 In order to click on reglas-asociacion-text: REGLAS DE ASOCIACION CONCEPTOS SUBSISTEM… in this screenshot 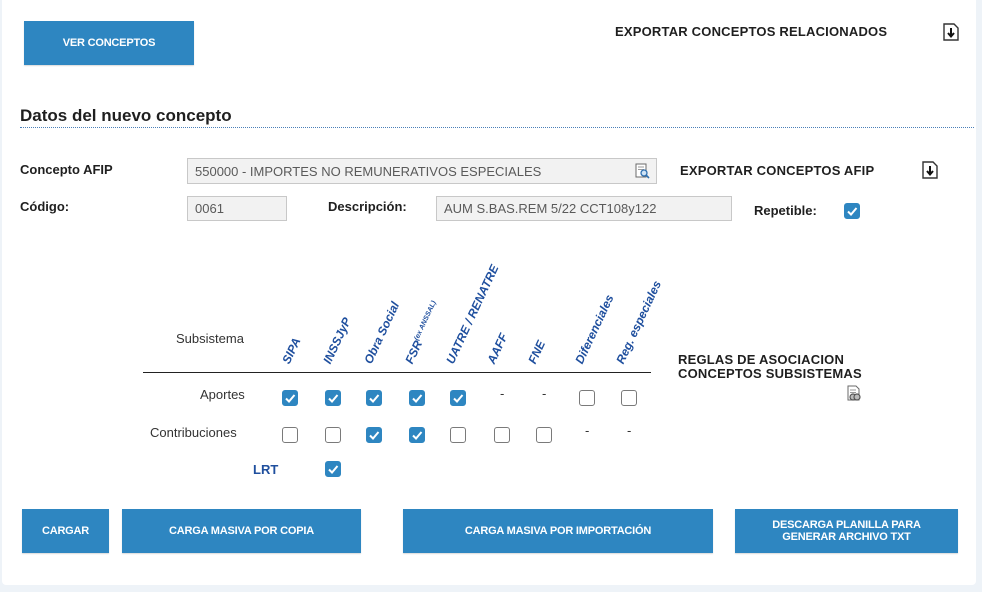, I will do `click(770, 366)`.